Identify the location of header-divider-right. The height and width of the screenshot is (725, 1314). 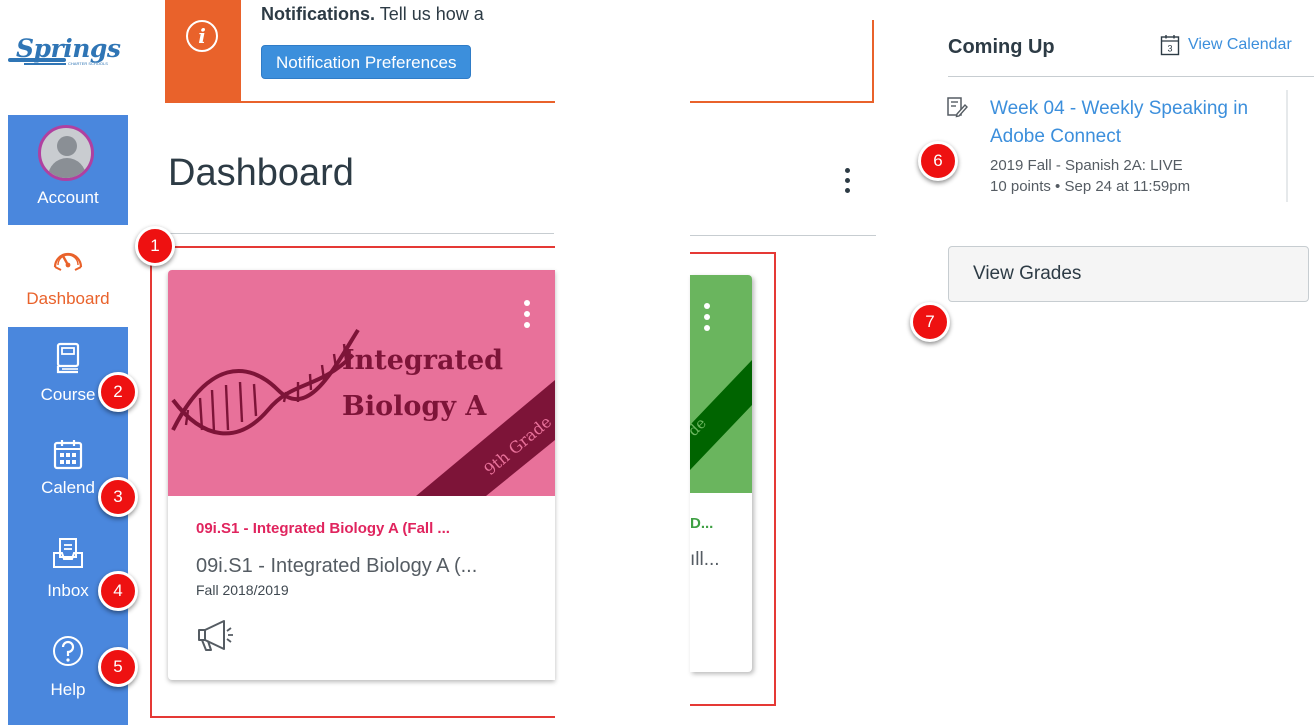
(783, 235).